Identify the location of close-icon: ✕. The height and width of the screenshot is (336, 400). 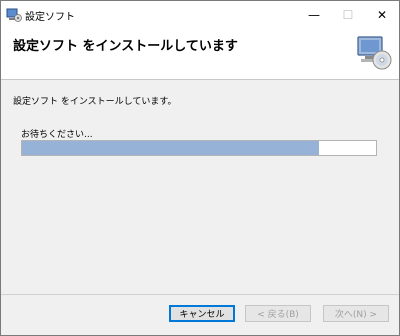
(382, 15).